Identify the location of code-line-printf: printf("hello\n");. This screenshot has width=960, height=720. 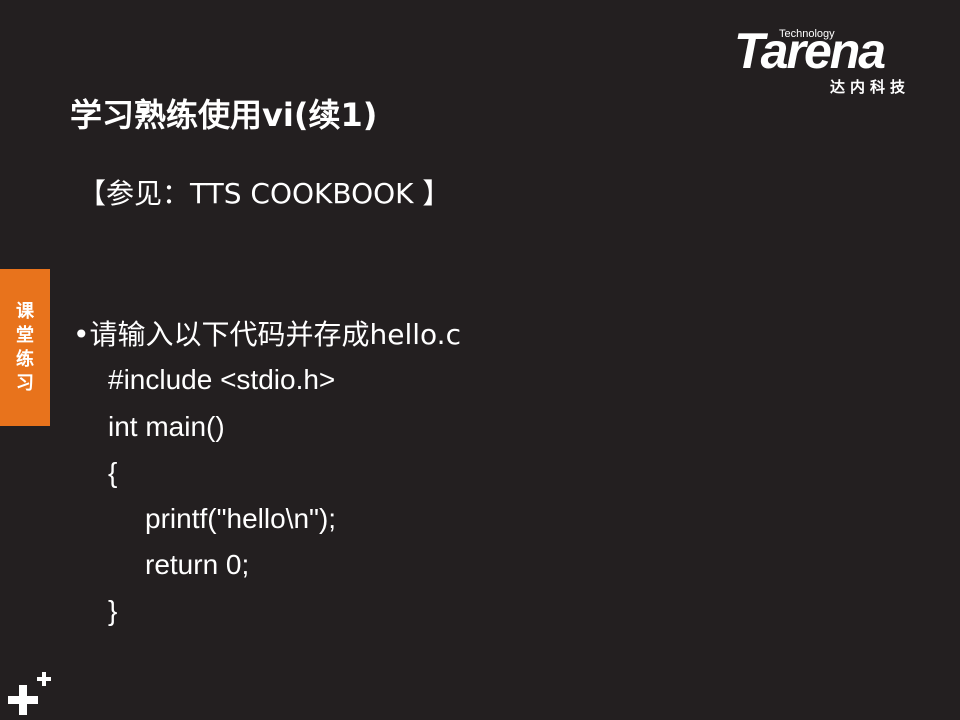
(241, 518).